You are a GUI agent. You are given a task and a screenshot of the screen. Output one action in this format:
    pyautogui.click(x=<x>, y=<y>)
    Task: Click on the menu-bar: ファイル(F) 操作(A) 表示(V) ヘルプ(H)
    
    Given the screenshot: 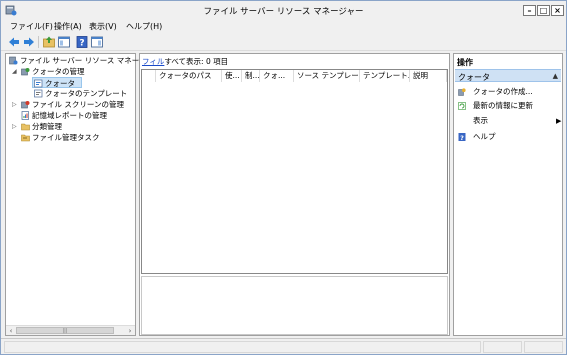 What is the action you would take?
    pyautogui.click(x=283, y=26)
    